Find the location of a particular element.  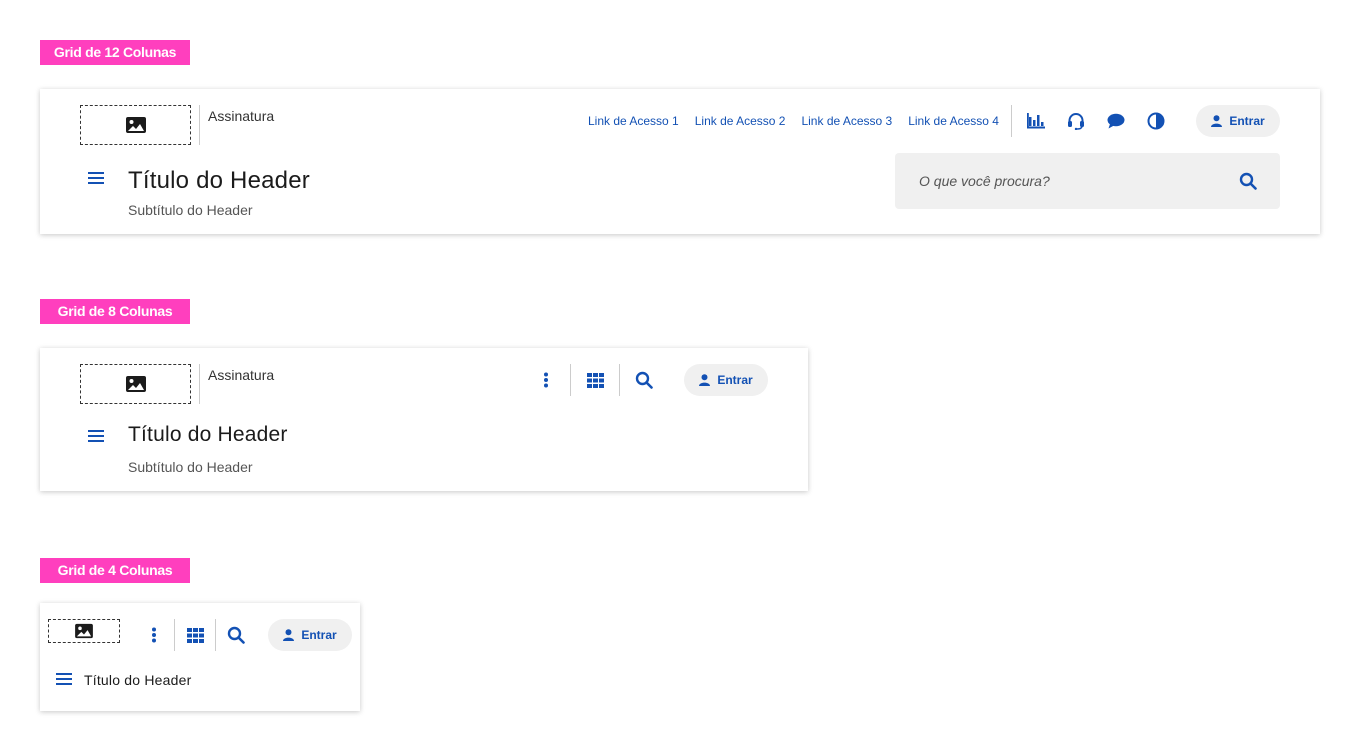

chat-button is located at coordinates (1116, 121).